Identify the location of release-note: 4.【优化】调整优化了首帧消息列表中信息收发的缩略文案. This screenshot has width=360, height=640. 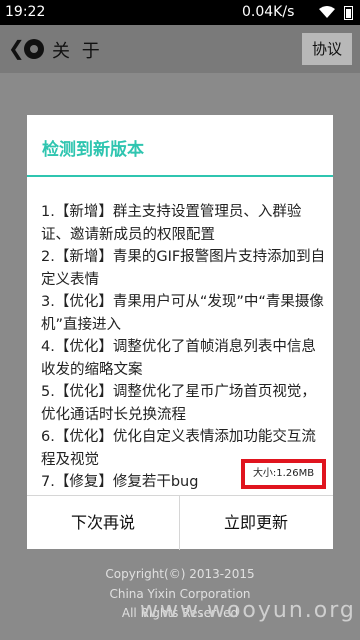
(178, 358).